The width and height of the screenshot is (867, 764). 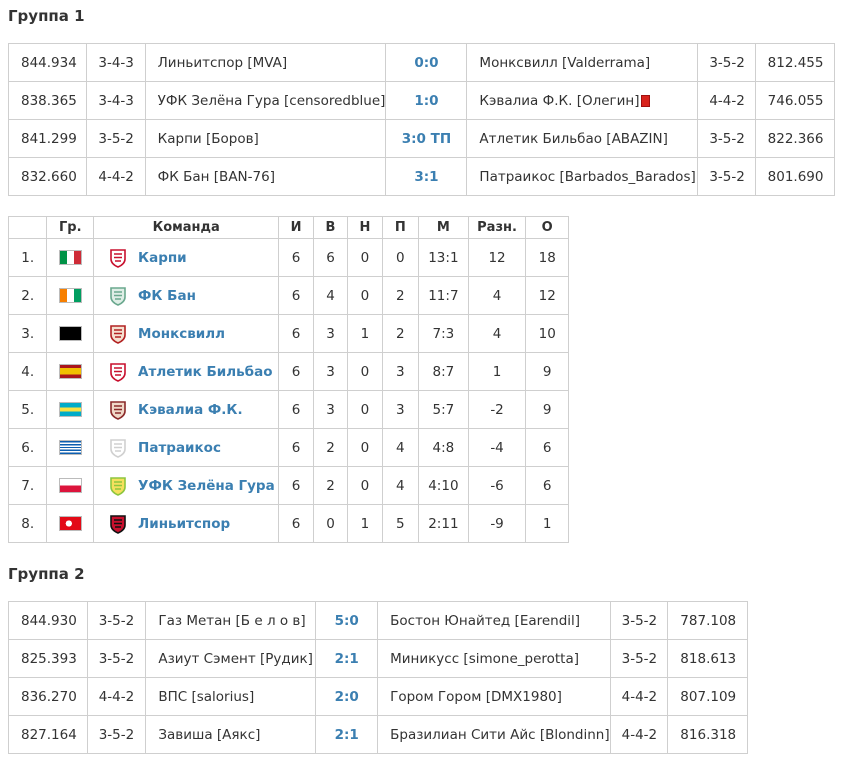 What do you see at coordinates (426, 62) in the screenshot?
I see `match-score-link: 0:0` at bounding box center [426, 62].